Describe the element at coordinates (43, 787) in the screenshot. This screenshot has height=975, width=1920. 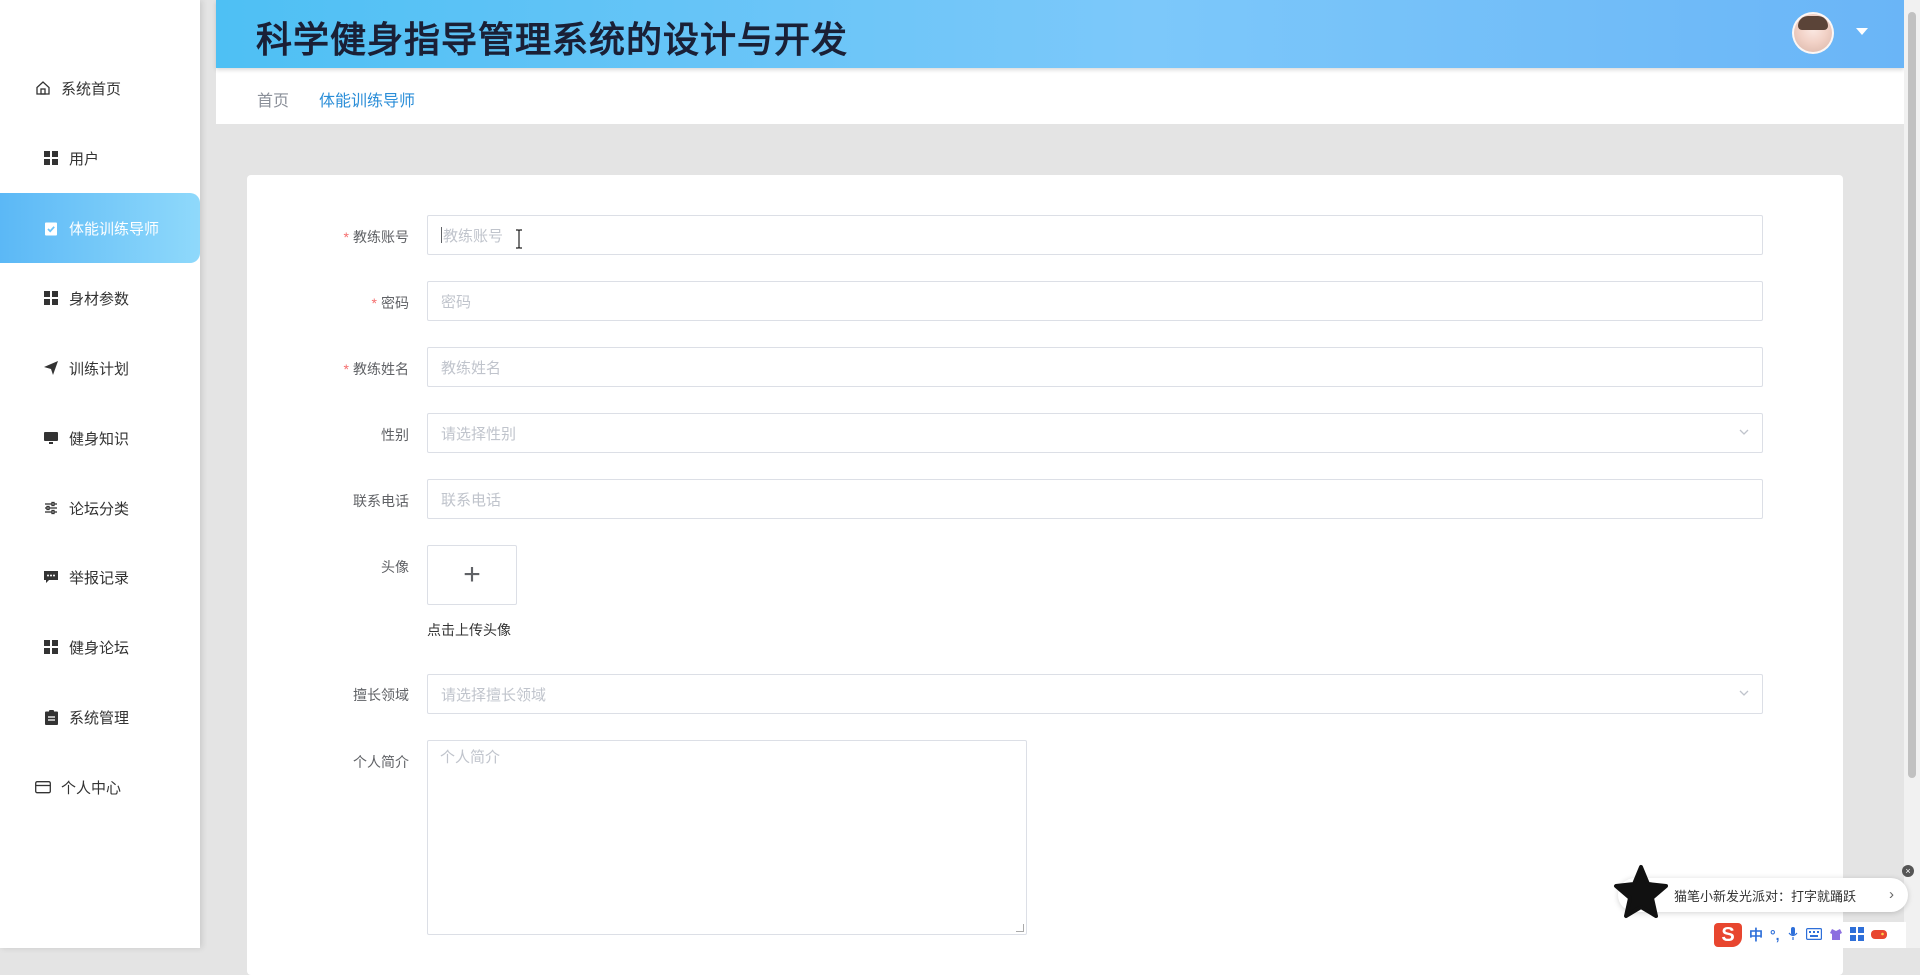
I see `card-icon` at that location.